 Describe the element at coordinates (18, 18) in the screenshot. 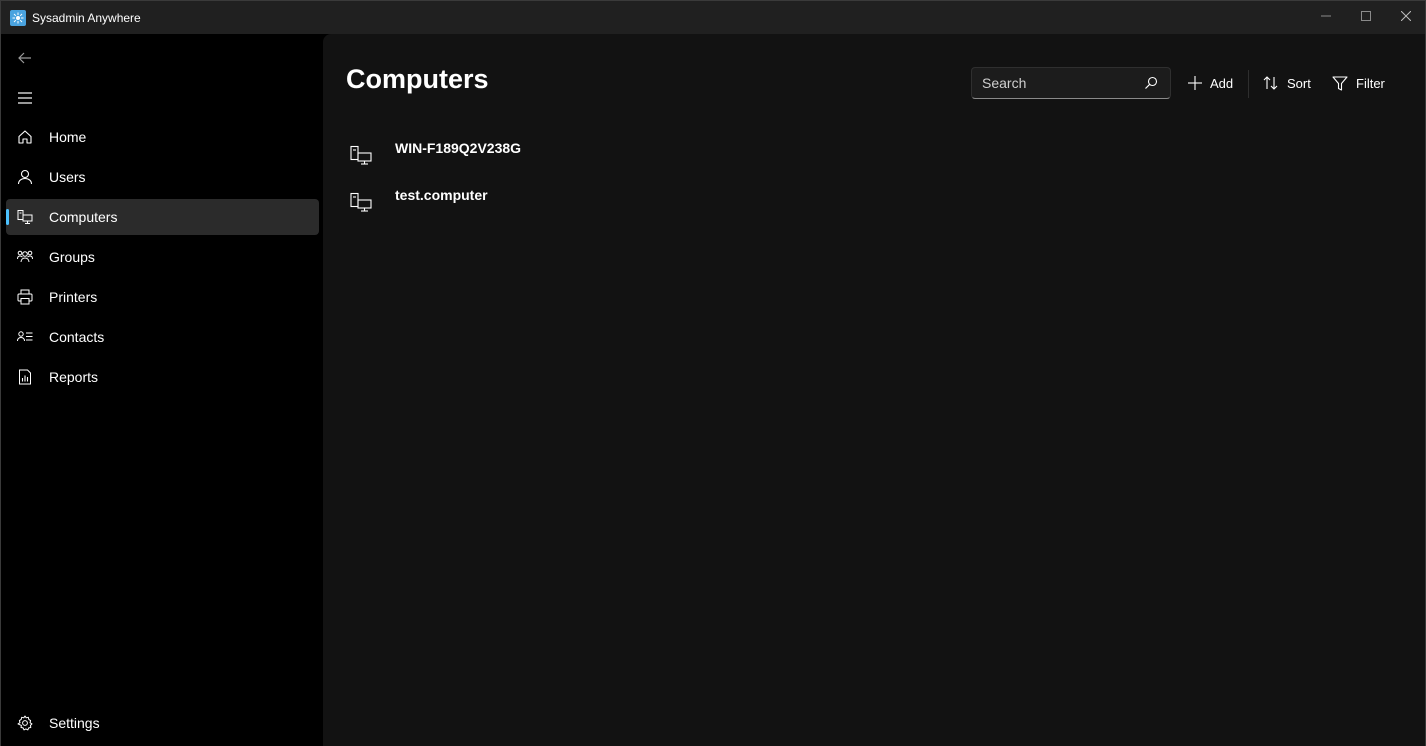

I see `app-logo-icon` at that location.